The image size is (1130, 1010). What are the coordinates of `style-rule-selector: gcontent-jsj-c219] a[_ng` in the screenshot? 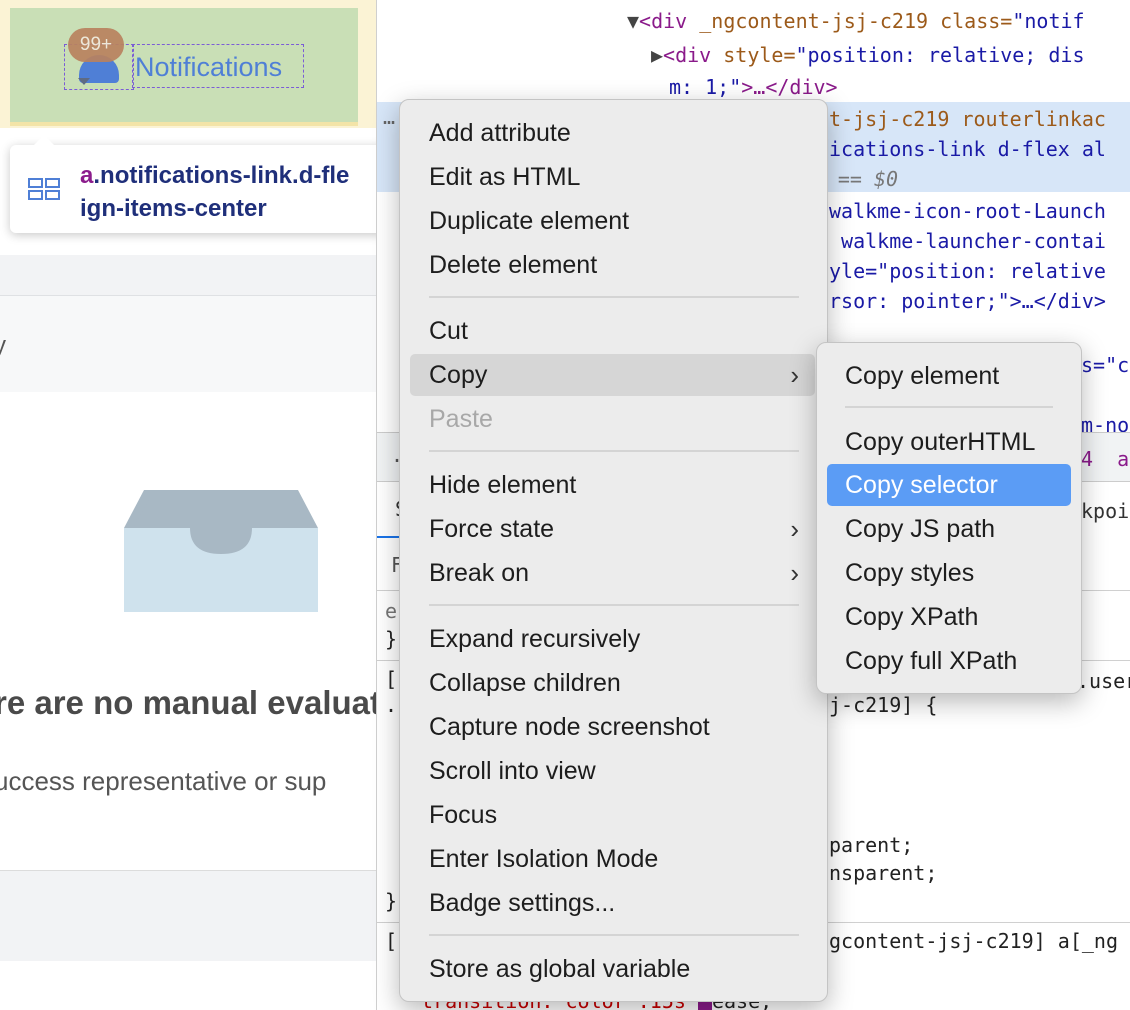 It's located at (973, 941).